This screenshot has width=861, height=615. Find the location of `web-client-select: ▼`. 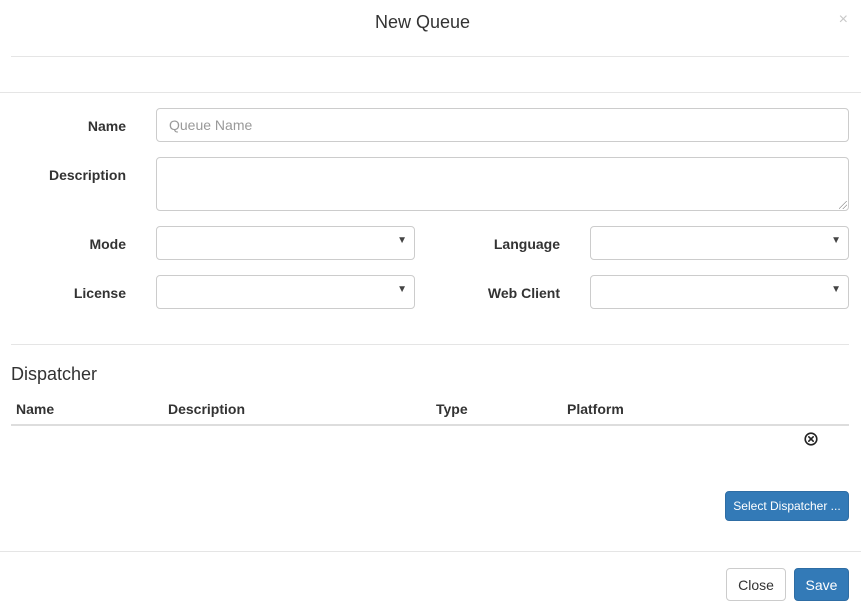

web-client-select: ▼ is located at coordinates (719, 292).